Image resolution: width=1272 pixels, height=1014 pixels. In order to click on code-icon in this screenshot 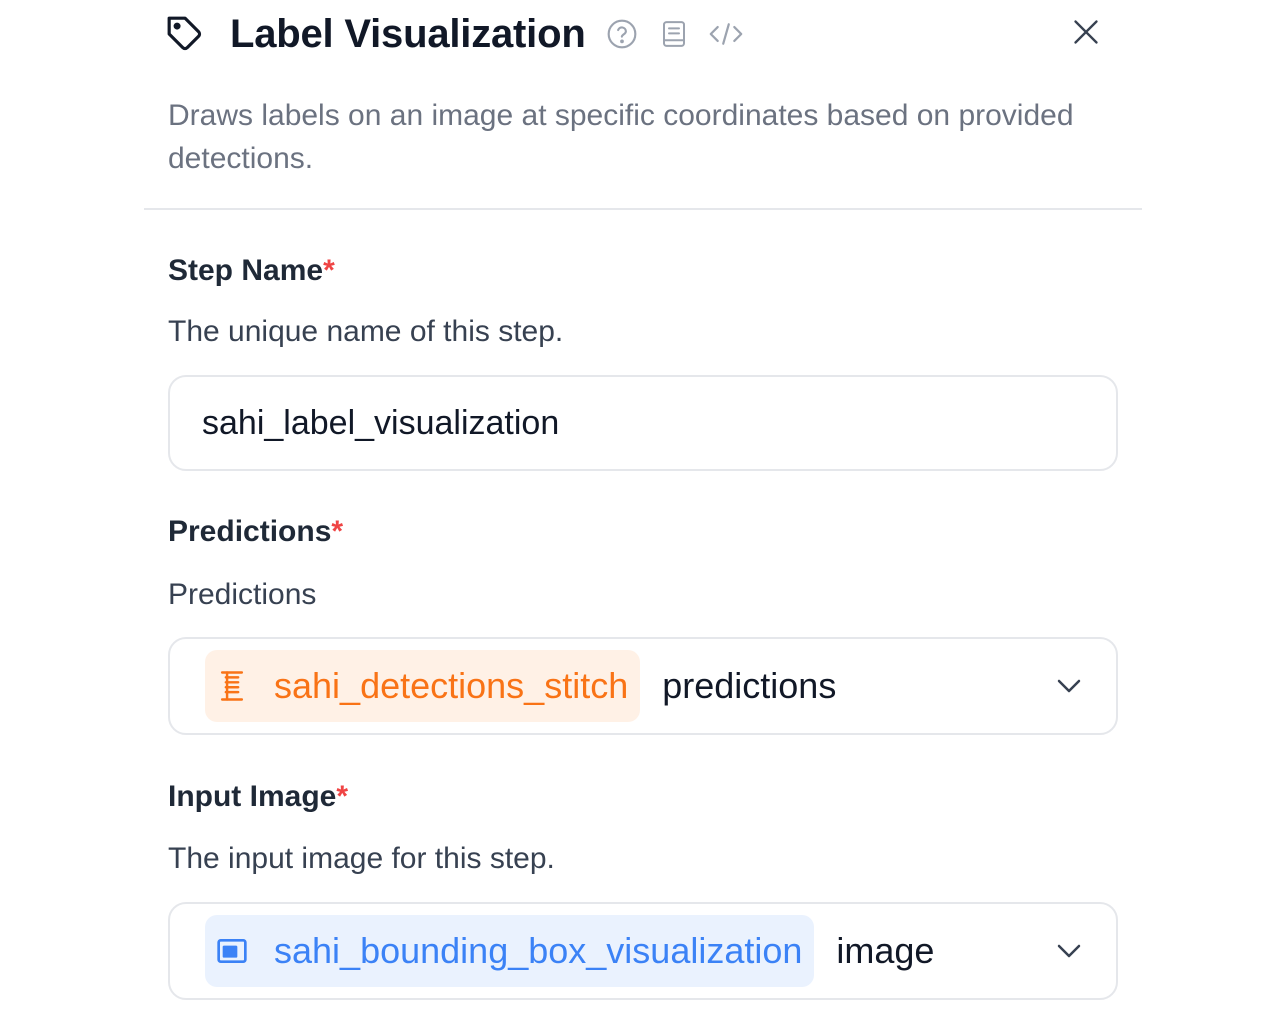, I will do `click(726, 34)`.